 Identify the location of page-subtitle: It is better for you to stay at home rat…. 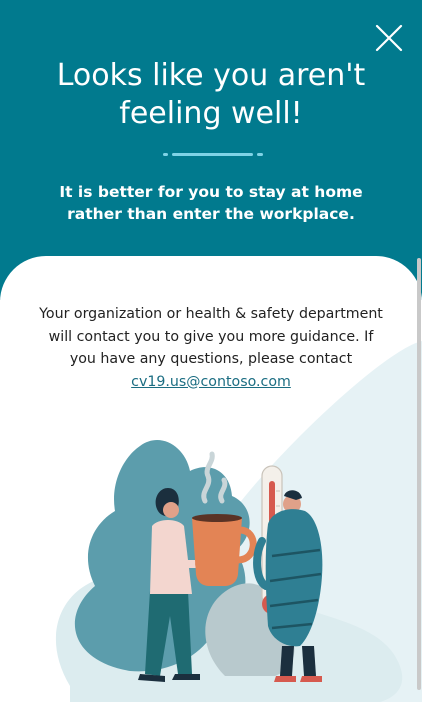
(211, 203).